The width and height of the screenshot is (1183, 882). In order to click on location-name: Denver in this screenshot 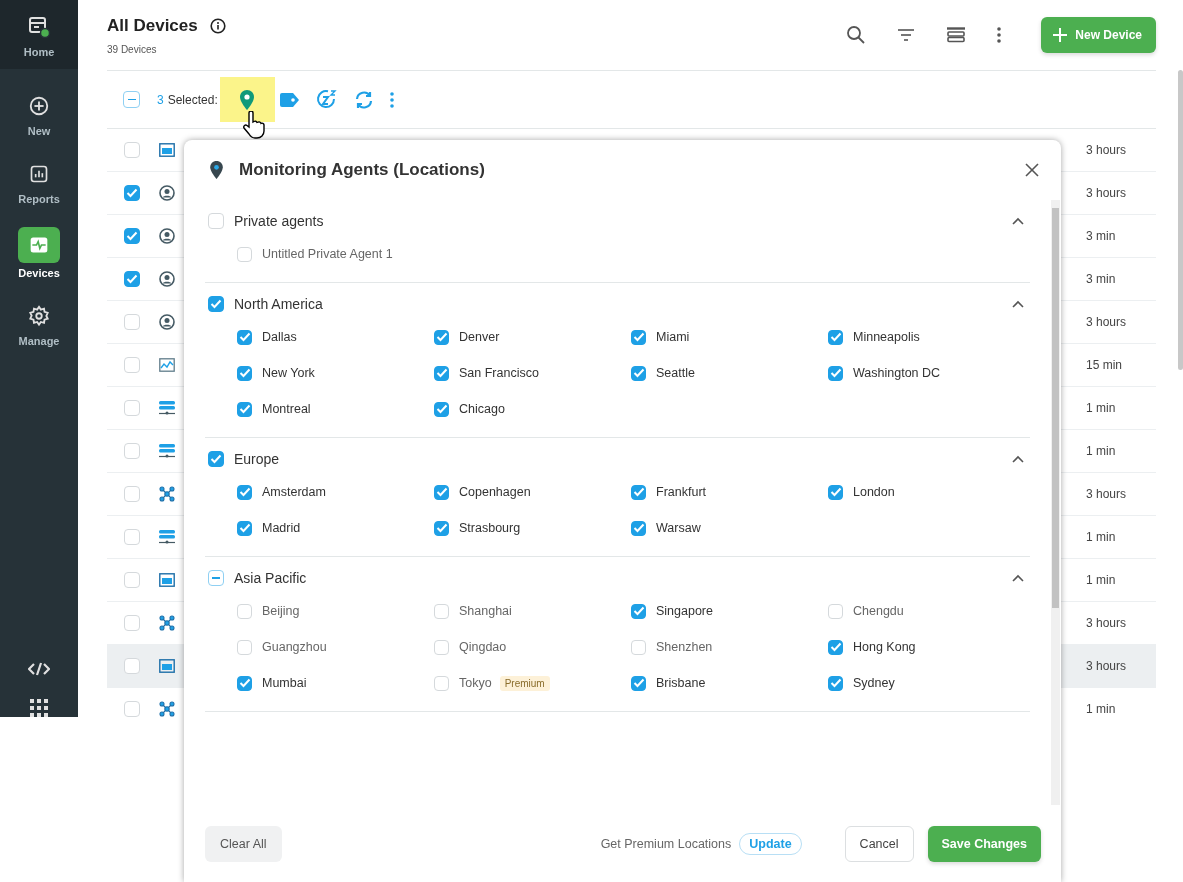, I will do `click(479, 337)`.